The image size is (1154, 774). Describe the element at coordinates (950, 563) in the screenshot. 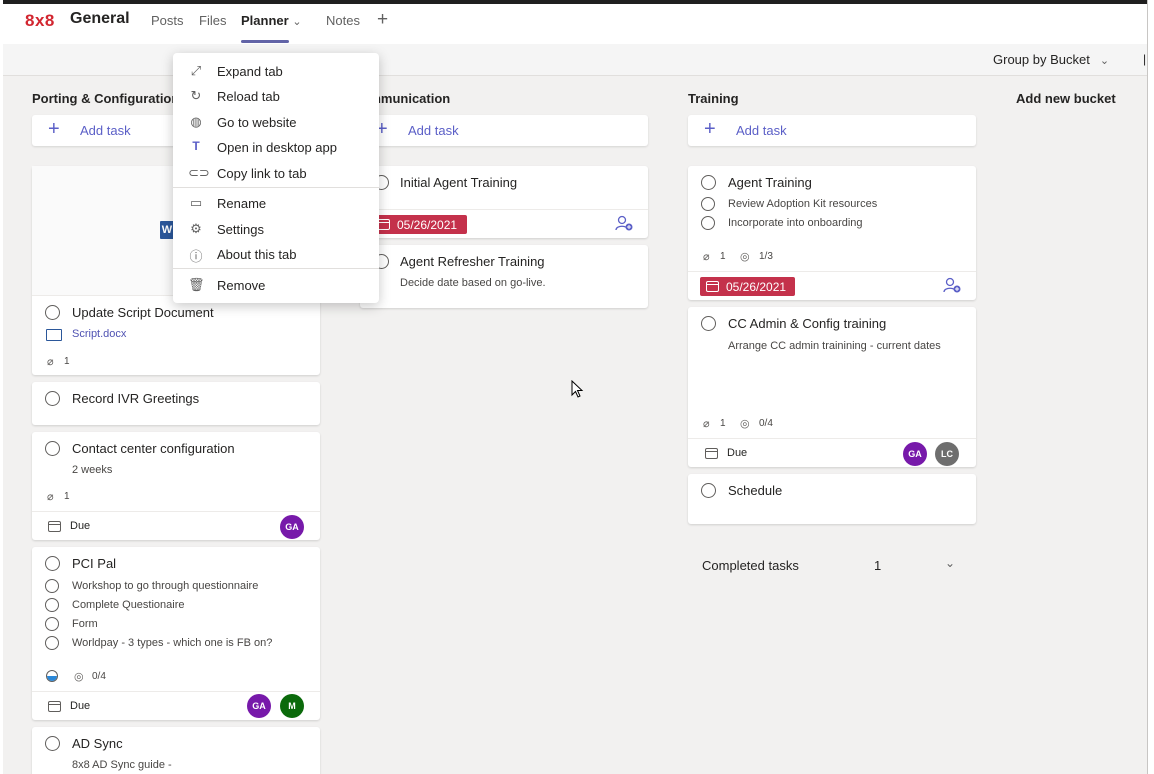

I see `chevron-down-icon: ⌄` at that location.